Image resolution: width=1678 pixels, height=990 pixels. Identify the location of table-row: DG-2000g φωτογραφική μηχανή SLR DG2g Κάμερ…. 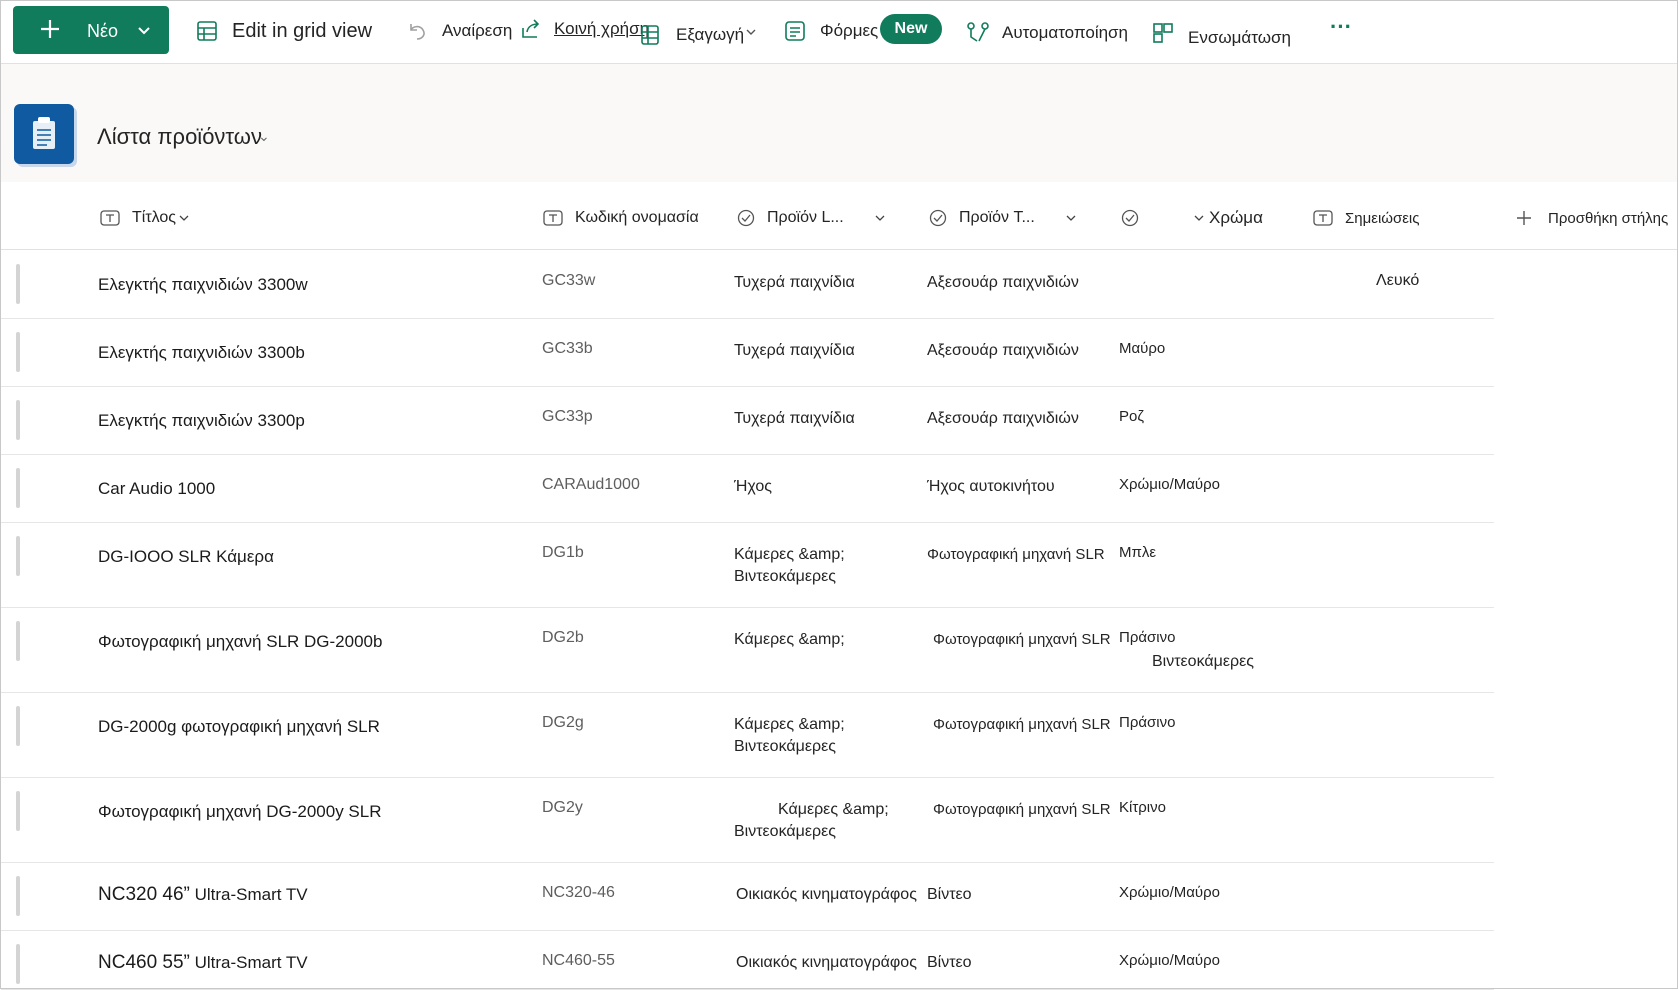
(747, 735).